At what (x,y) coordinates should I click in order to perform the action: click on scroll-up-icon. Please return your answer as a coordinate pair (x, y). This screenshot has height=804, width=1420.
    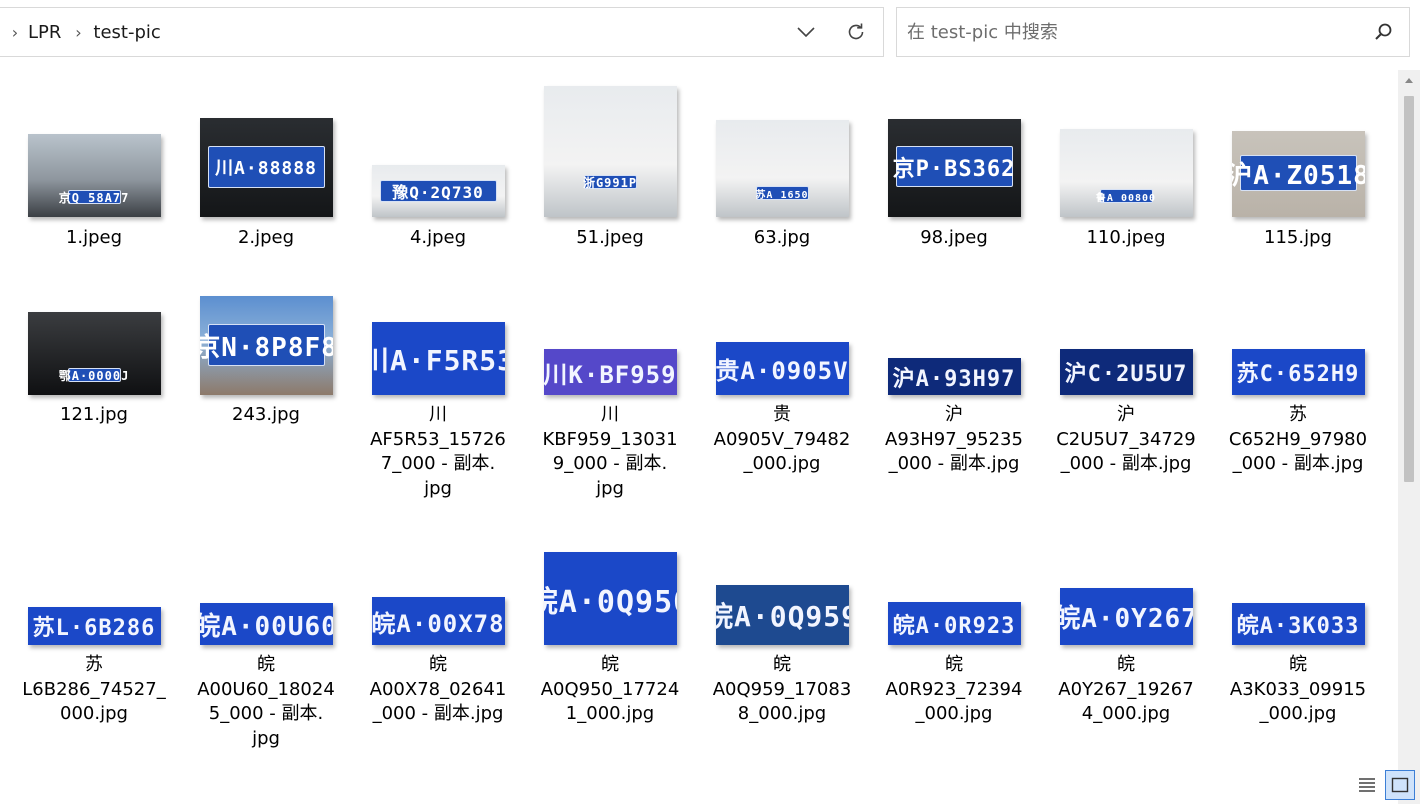
    Looking at the image, I should click on (1409, 81).